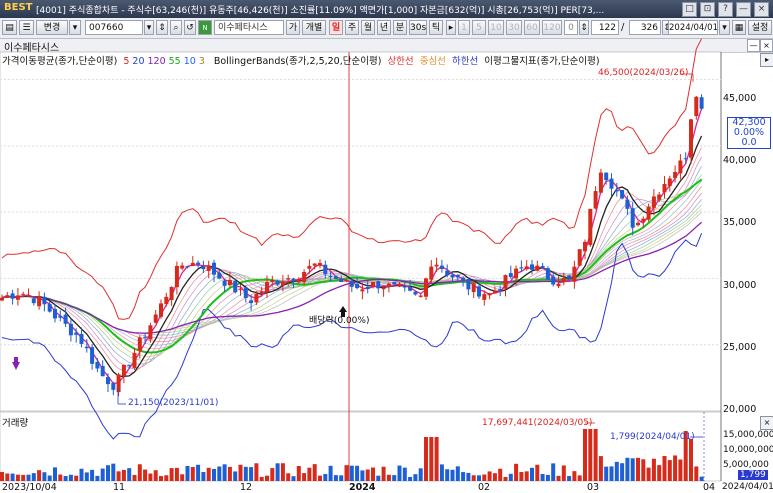 Image resolution: width=773 pixels, height=493 pixels. I want to click on bb-upper-label: 상한선, so click(400, 61).